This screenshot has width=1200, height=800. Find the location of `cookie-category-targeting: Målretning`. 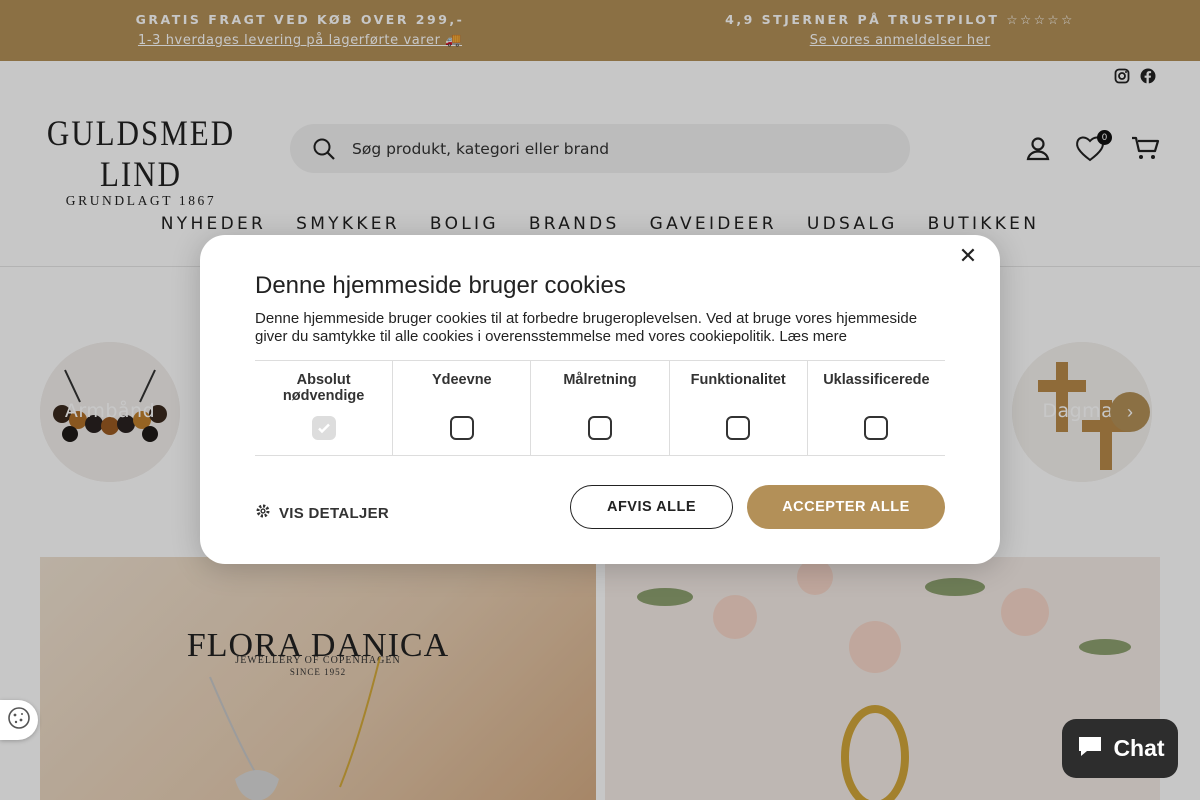

cookie-category-targeting: Målretning is located at coordinates (600, 408).